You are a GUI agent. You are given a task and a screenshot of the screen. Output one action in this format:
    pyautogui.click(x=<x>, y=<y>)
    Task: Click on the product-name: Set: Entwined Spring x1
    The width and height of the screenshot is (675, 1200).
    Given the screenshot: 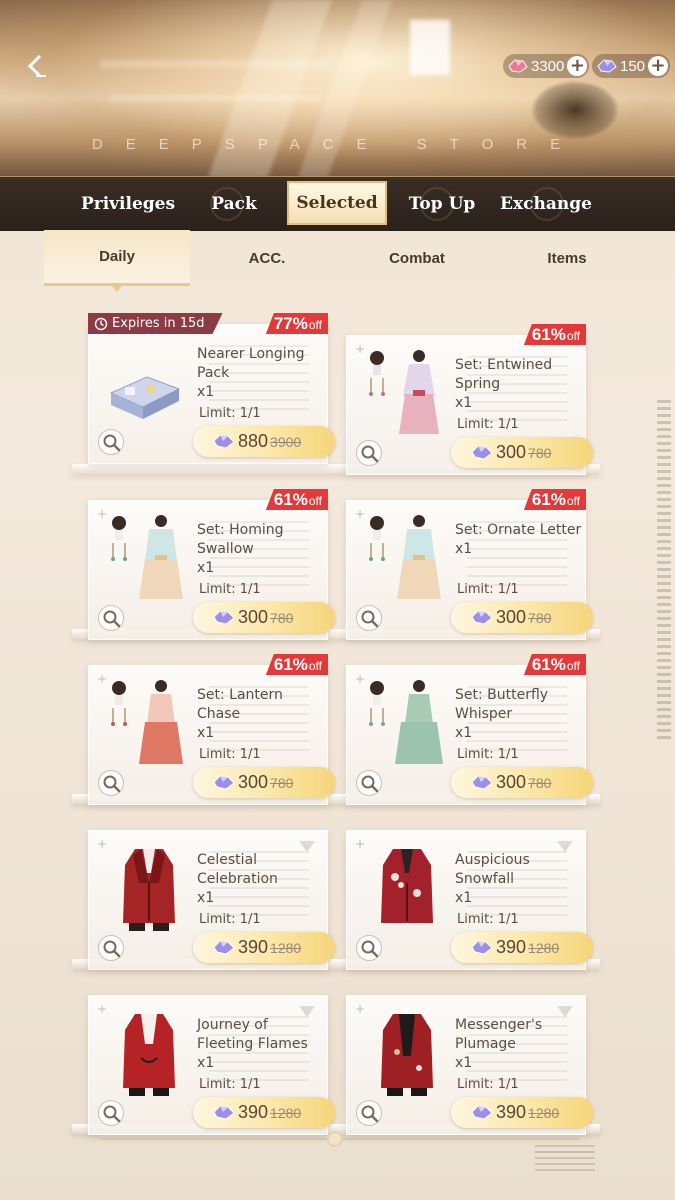 What is the action you would take?
    pyautogui.click(x=520, y=384)
    